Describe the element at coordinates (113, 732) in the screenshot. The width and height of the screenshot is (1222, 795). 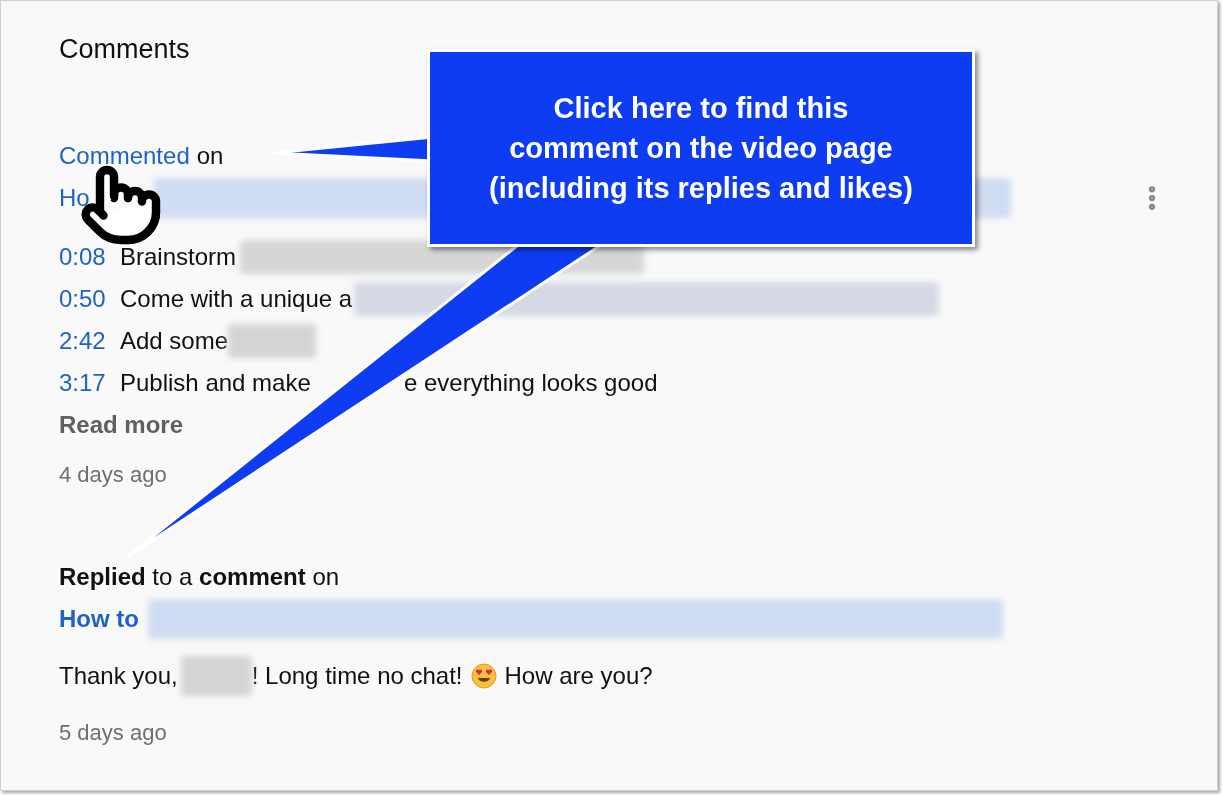
I see `time-ago-text: 5 days ago` at that location.